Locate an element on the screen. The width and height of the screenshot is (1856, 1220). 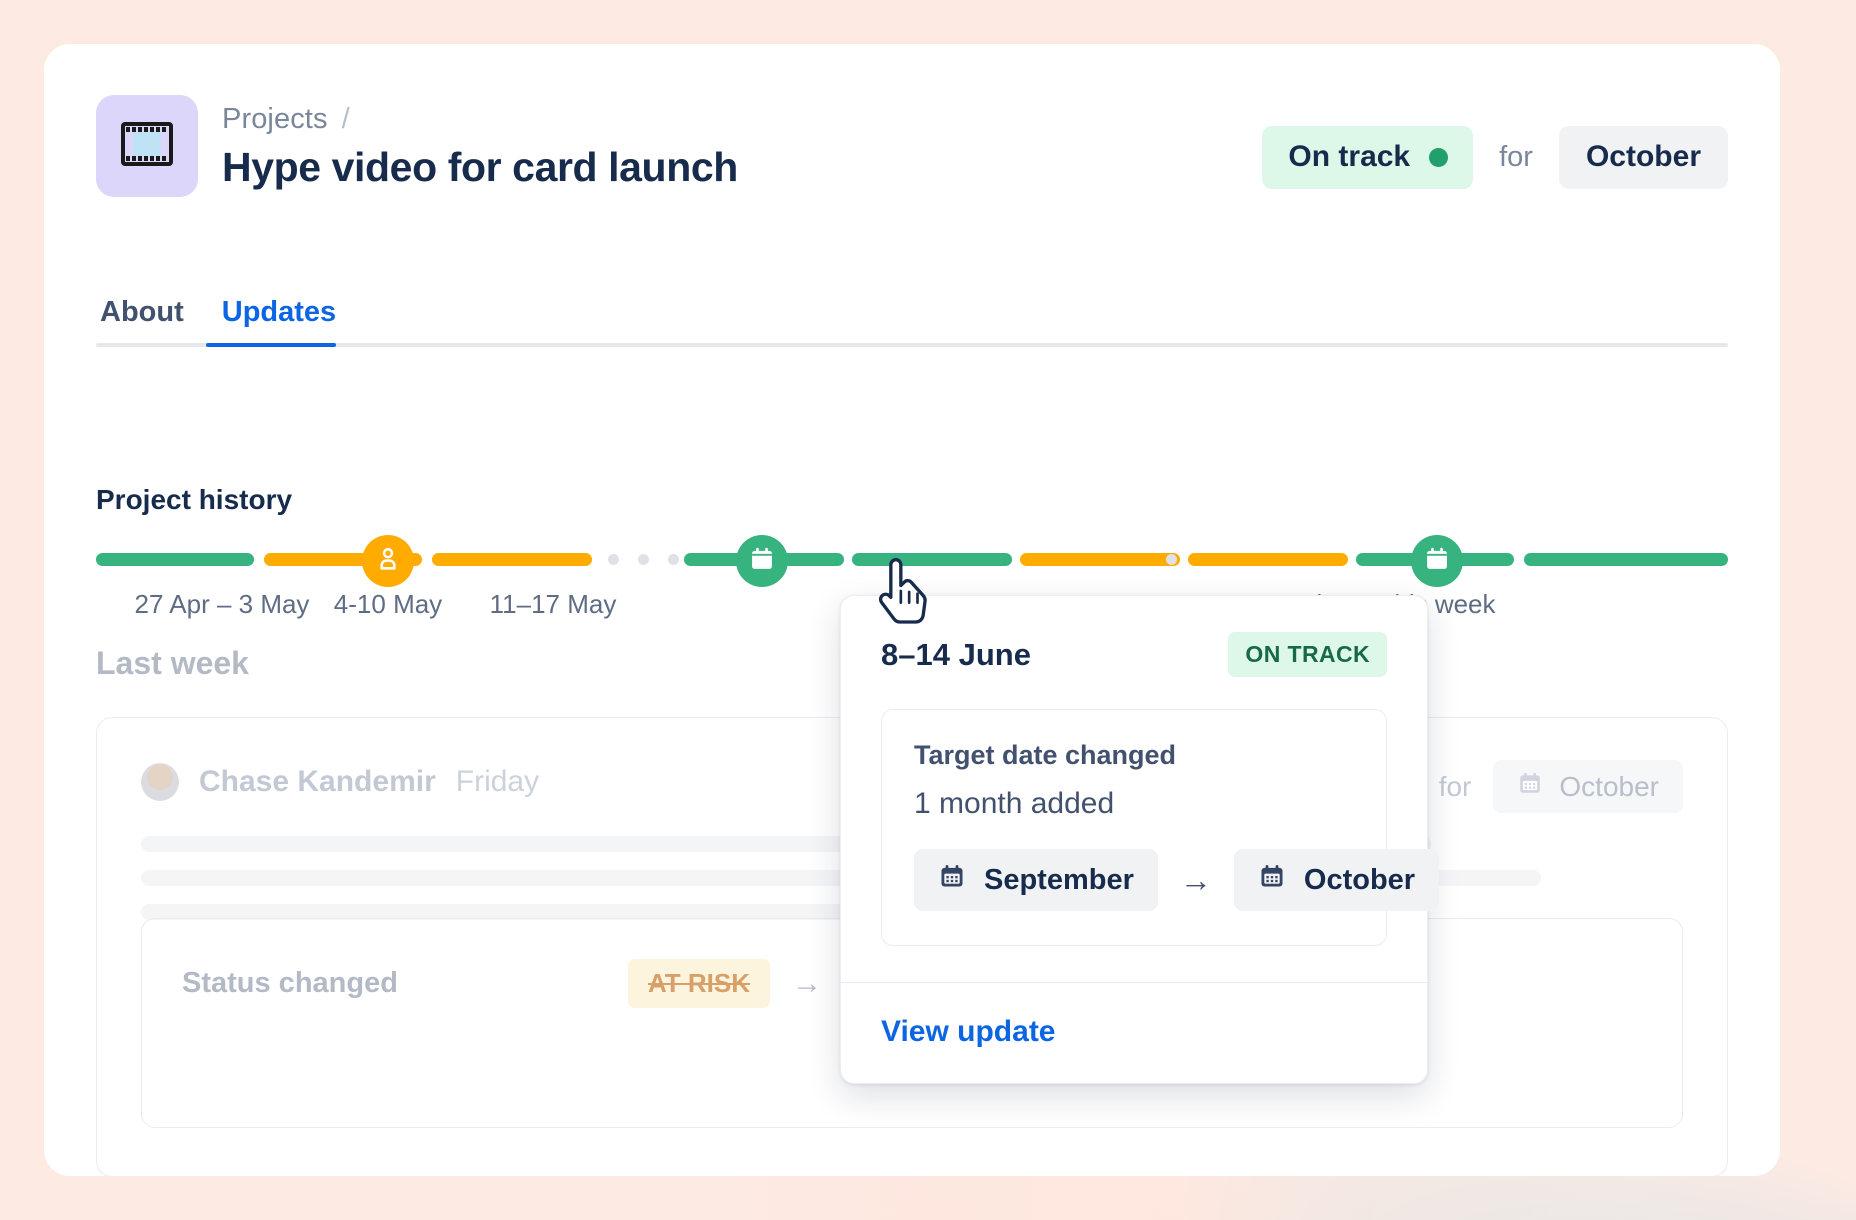
popover-from-month-badge: September is located at coordinates (1036, 880).